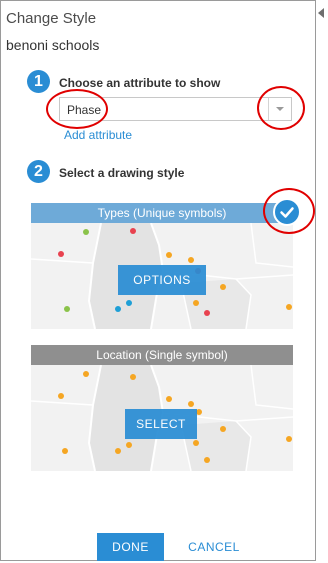 This screenshot has width=328, height=563. Describe the element at coordinates (161, 424) in the screenshot. I see `select-button: SELECT` at that location.